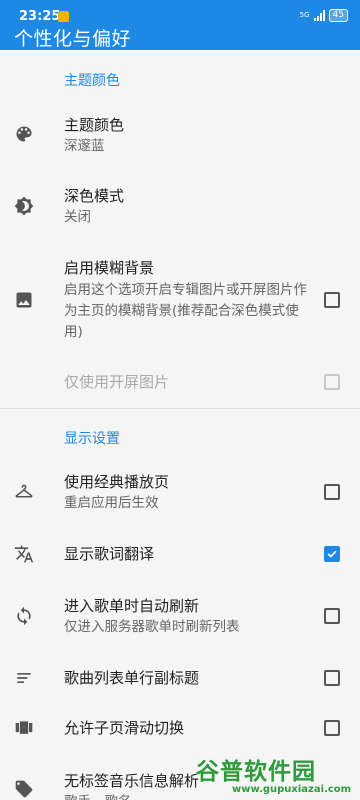  What do you see at coordinates (180, 207) in the screenshot?
I see `setting-dark-mode: 深色模式 关闭` at bounding box center [180, 207].